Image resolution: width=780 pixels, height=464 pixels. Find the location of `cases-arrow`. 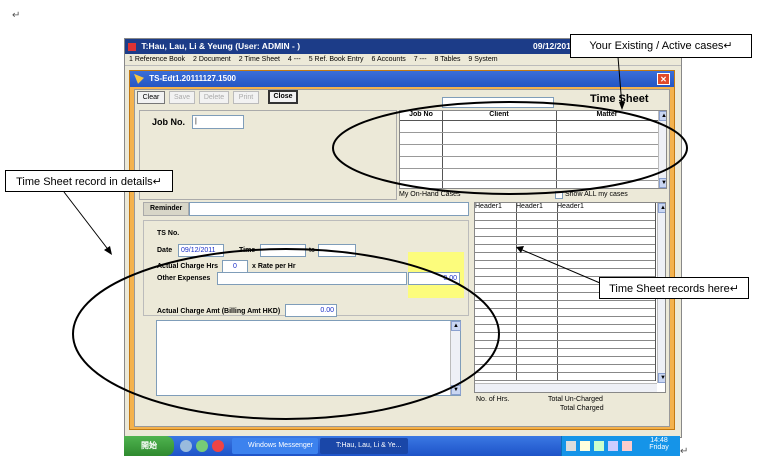

cases-arrow is located at coordinates (620, 81).